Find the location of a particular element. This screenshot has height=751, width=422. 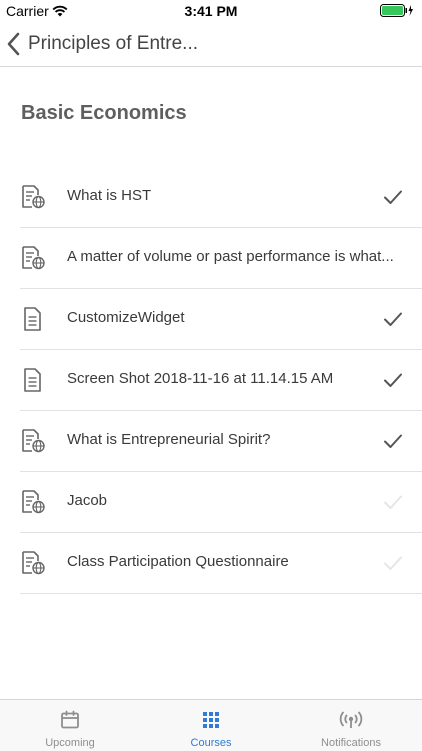

item-title: CustomizeWidget is located at coordinates (126, 317).